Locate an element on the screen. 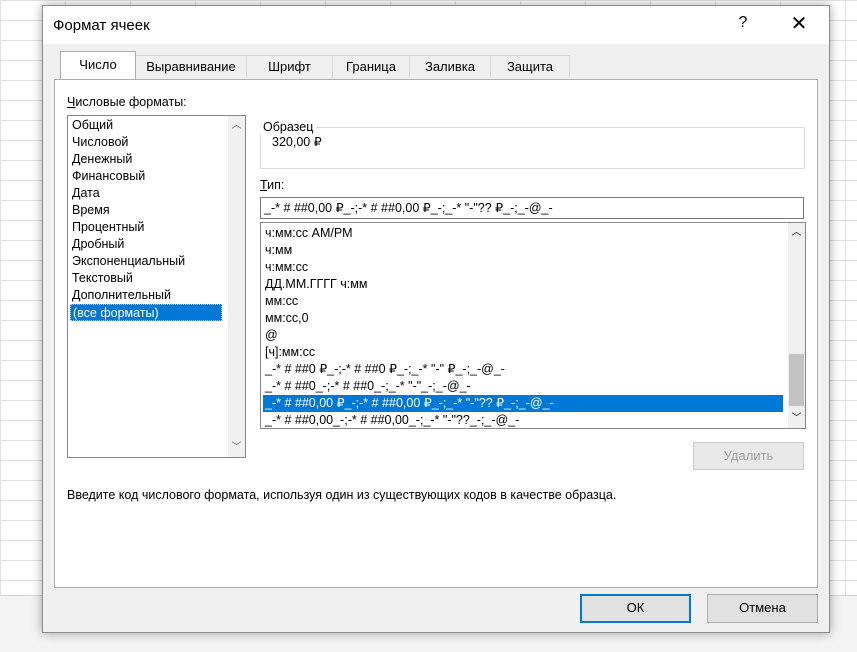 This screenshot has width=857, height=652. format-item: мм:сс,0 is located at coordinates (523, 318).